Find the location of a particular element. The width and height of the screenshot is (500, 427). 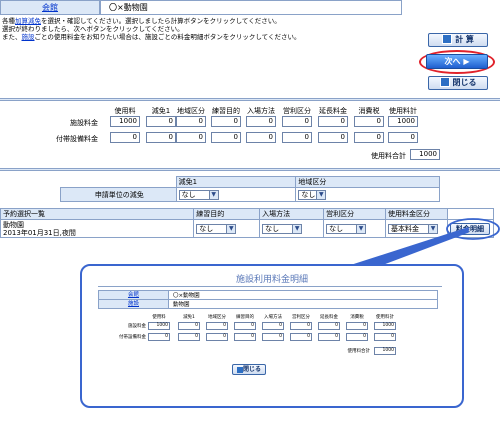

popup-total-label: 使用料合計 is located at coordinates (359, 351).